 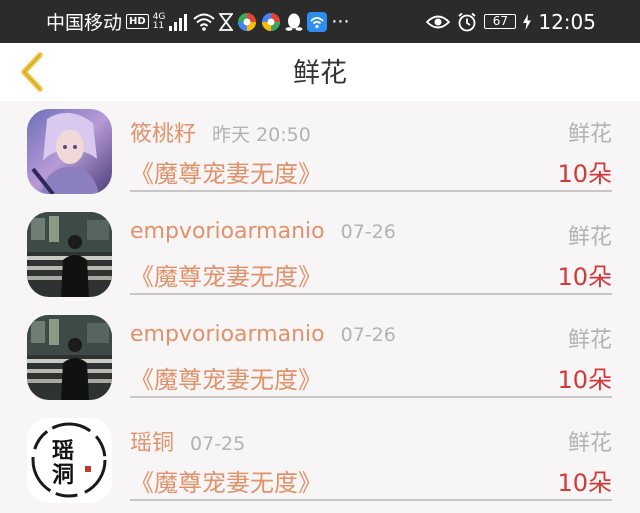 What do you see at coordinates (84, 23) in the screenshot?
I see `carrier-label: 中国移动` at bounding box center [84, 23].